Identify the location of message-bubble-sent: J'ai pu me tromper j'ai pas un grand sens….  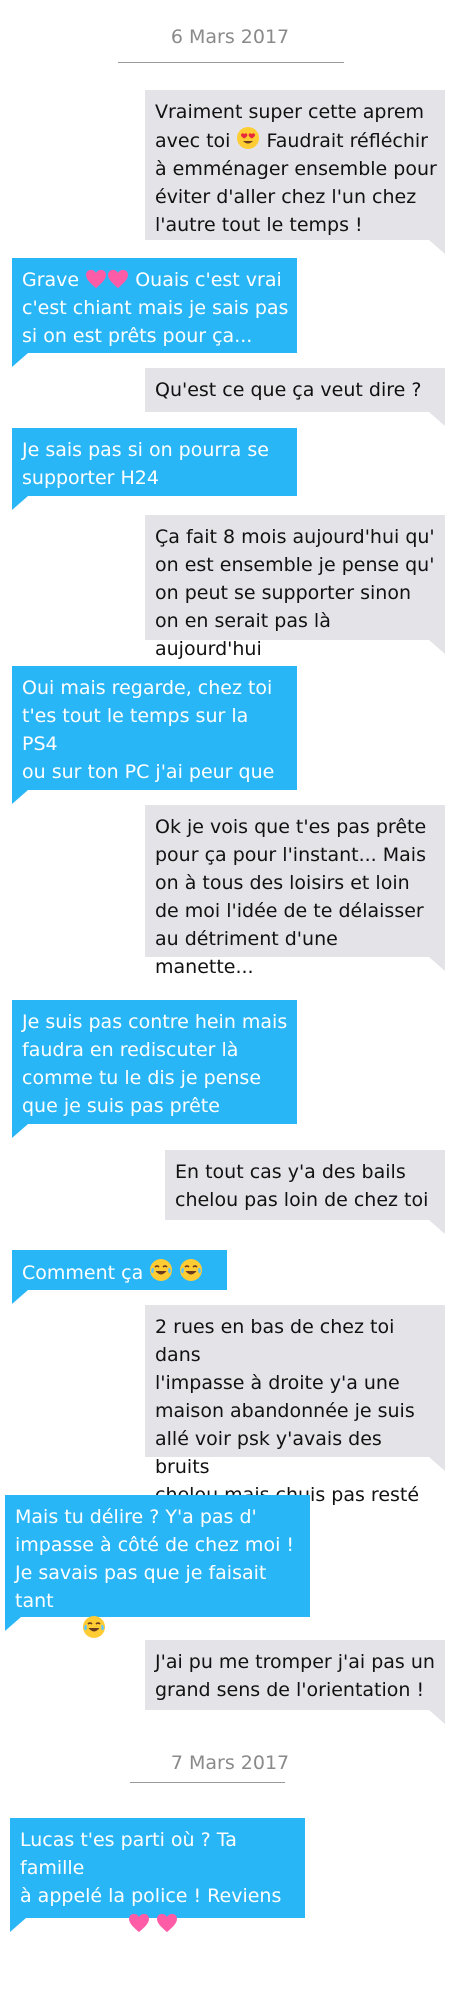
(295, 1675).